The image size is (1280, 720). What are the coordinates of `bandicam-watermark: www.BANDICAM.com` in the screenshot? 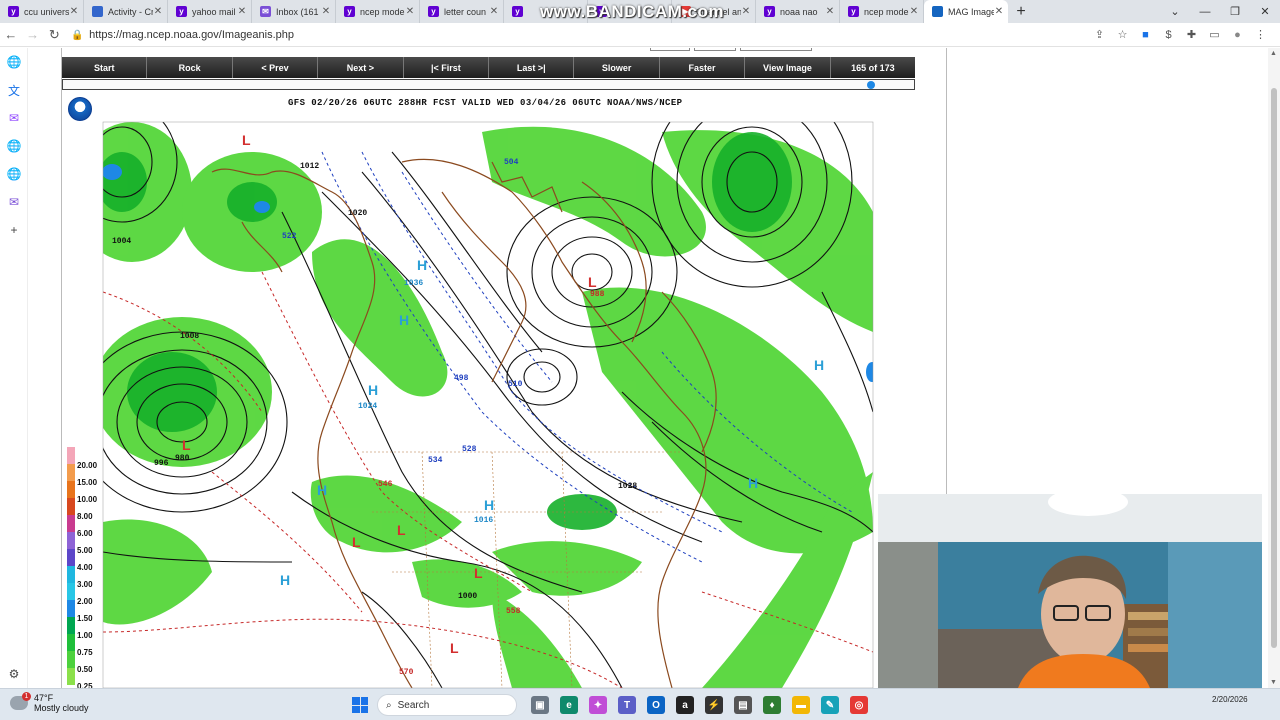 It's located at (632, 11).